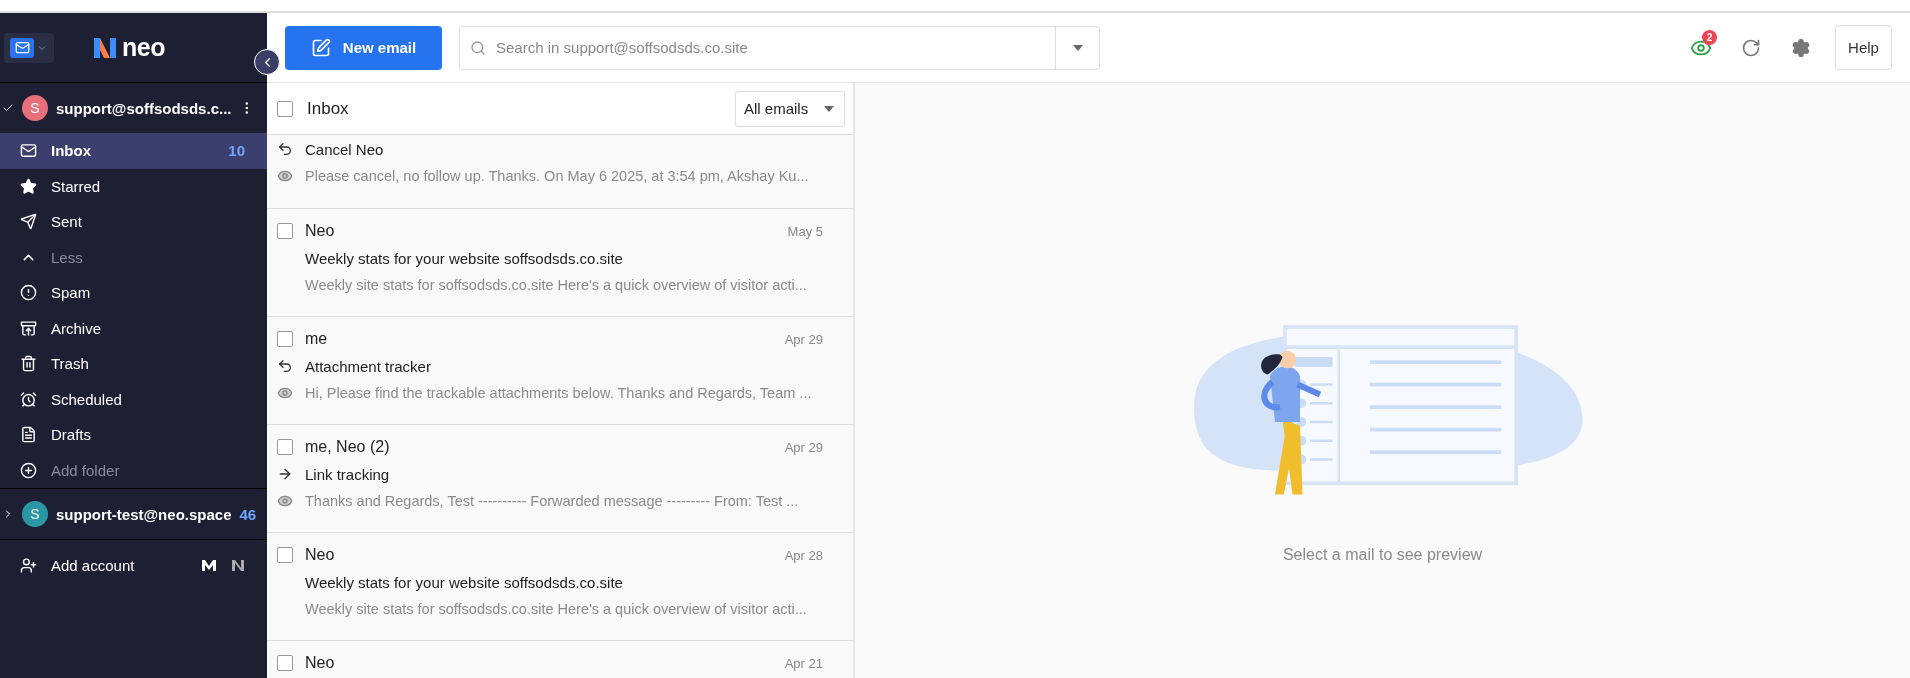 The image size is (1910, 678). What do you see at coordinates (238, 565) in the screenshot?
I see `n-icon` at bounding box center [238, 565].